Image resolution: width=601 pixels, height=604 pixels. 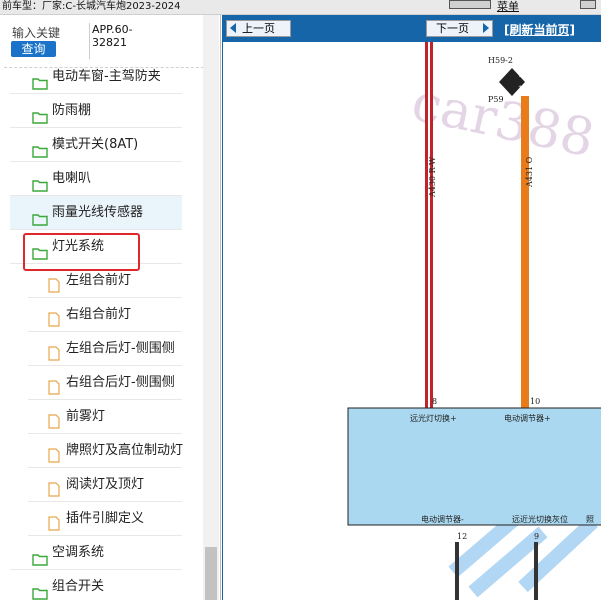 I want to click on tree-item-label: 阅读灯及顶灯, so click(x=105, y=484).